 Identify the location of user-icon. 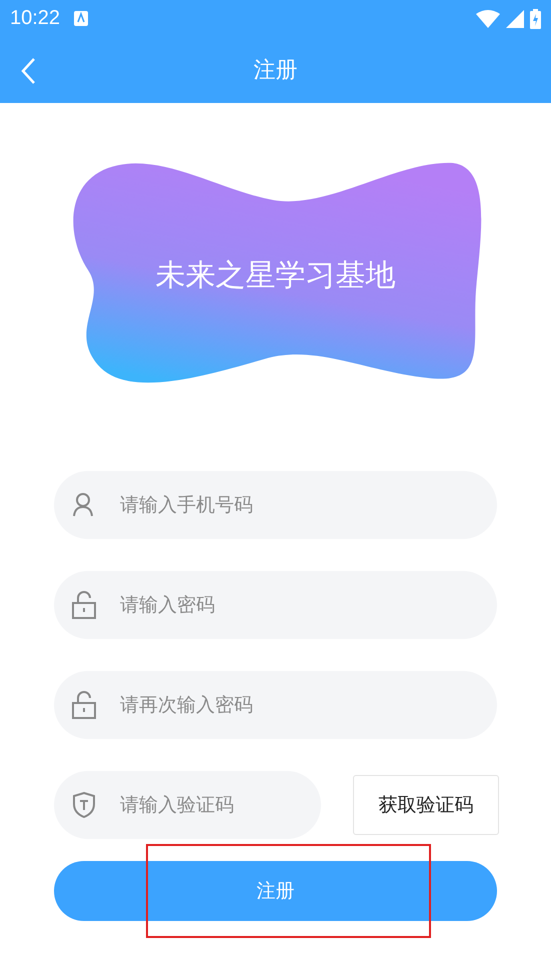
(83, 505).